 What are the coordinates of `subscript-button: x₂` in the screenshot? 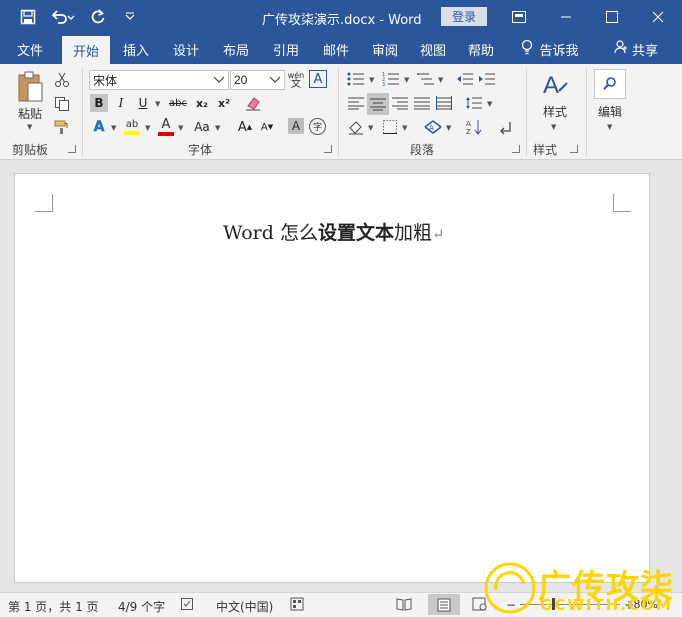 It's located at (202, 103).